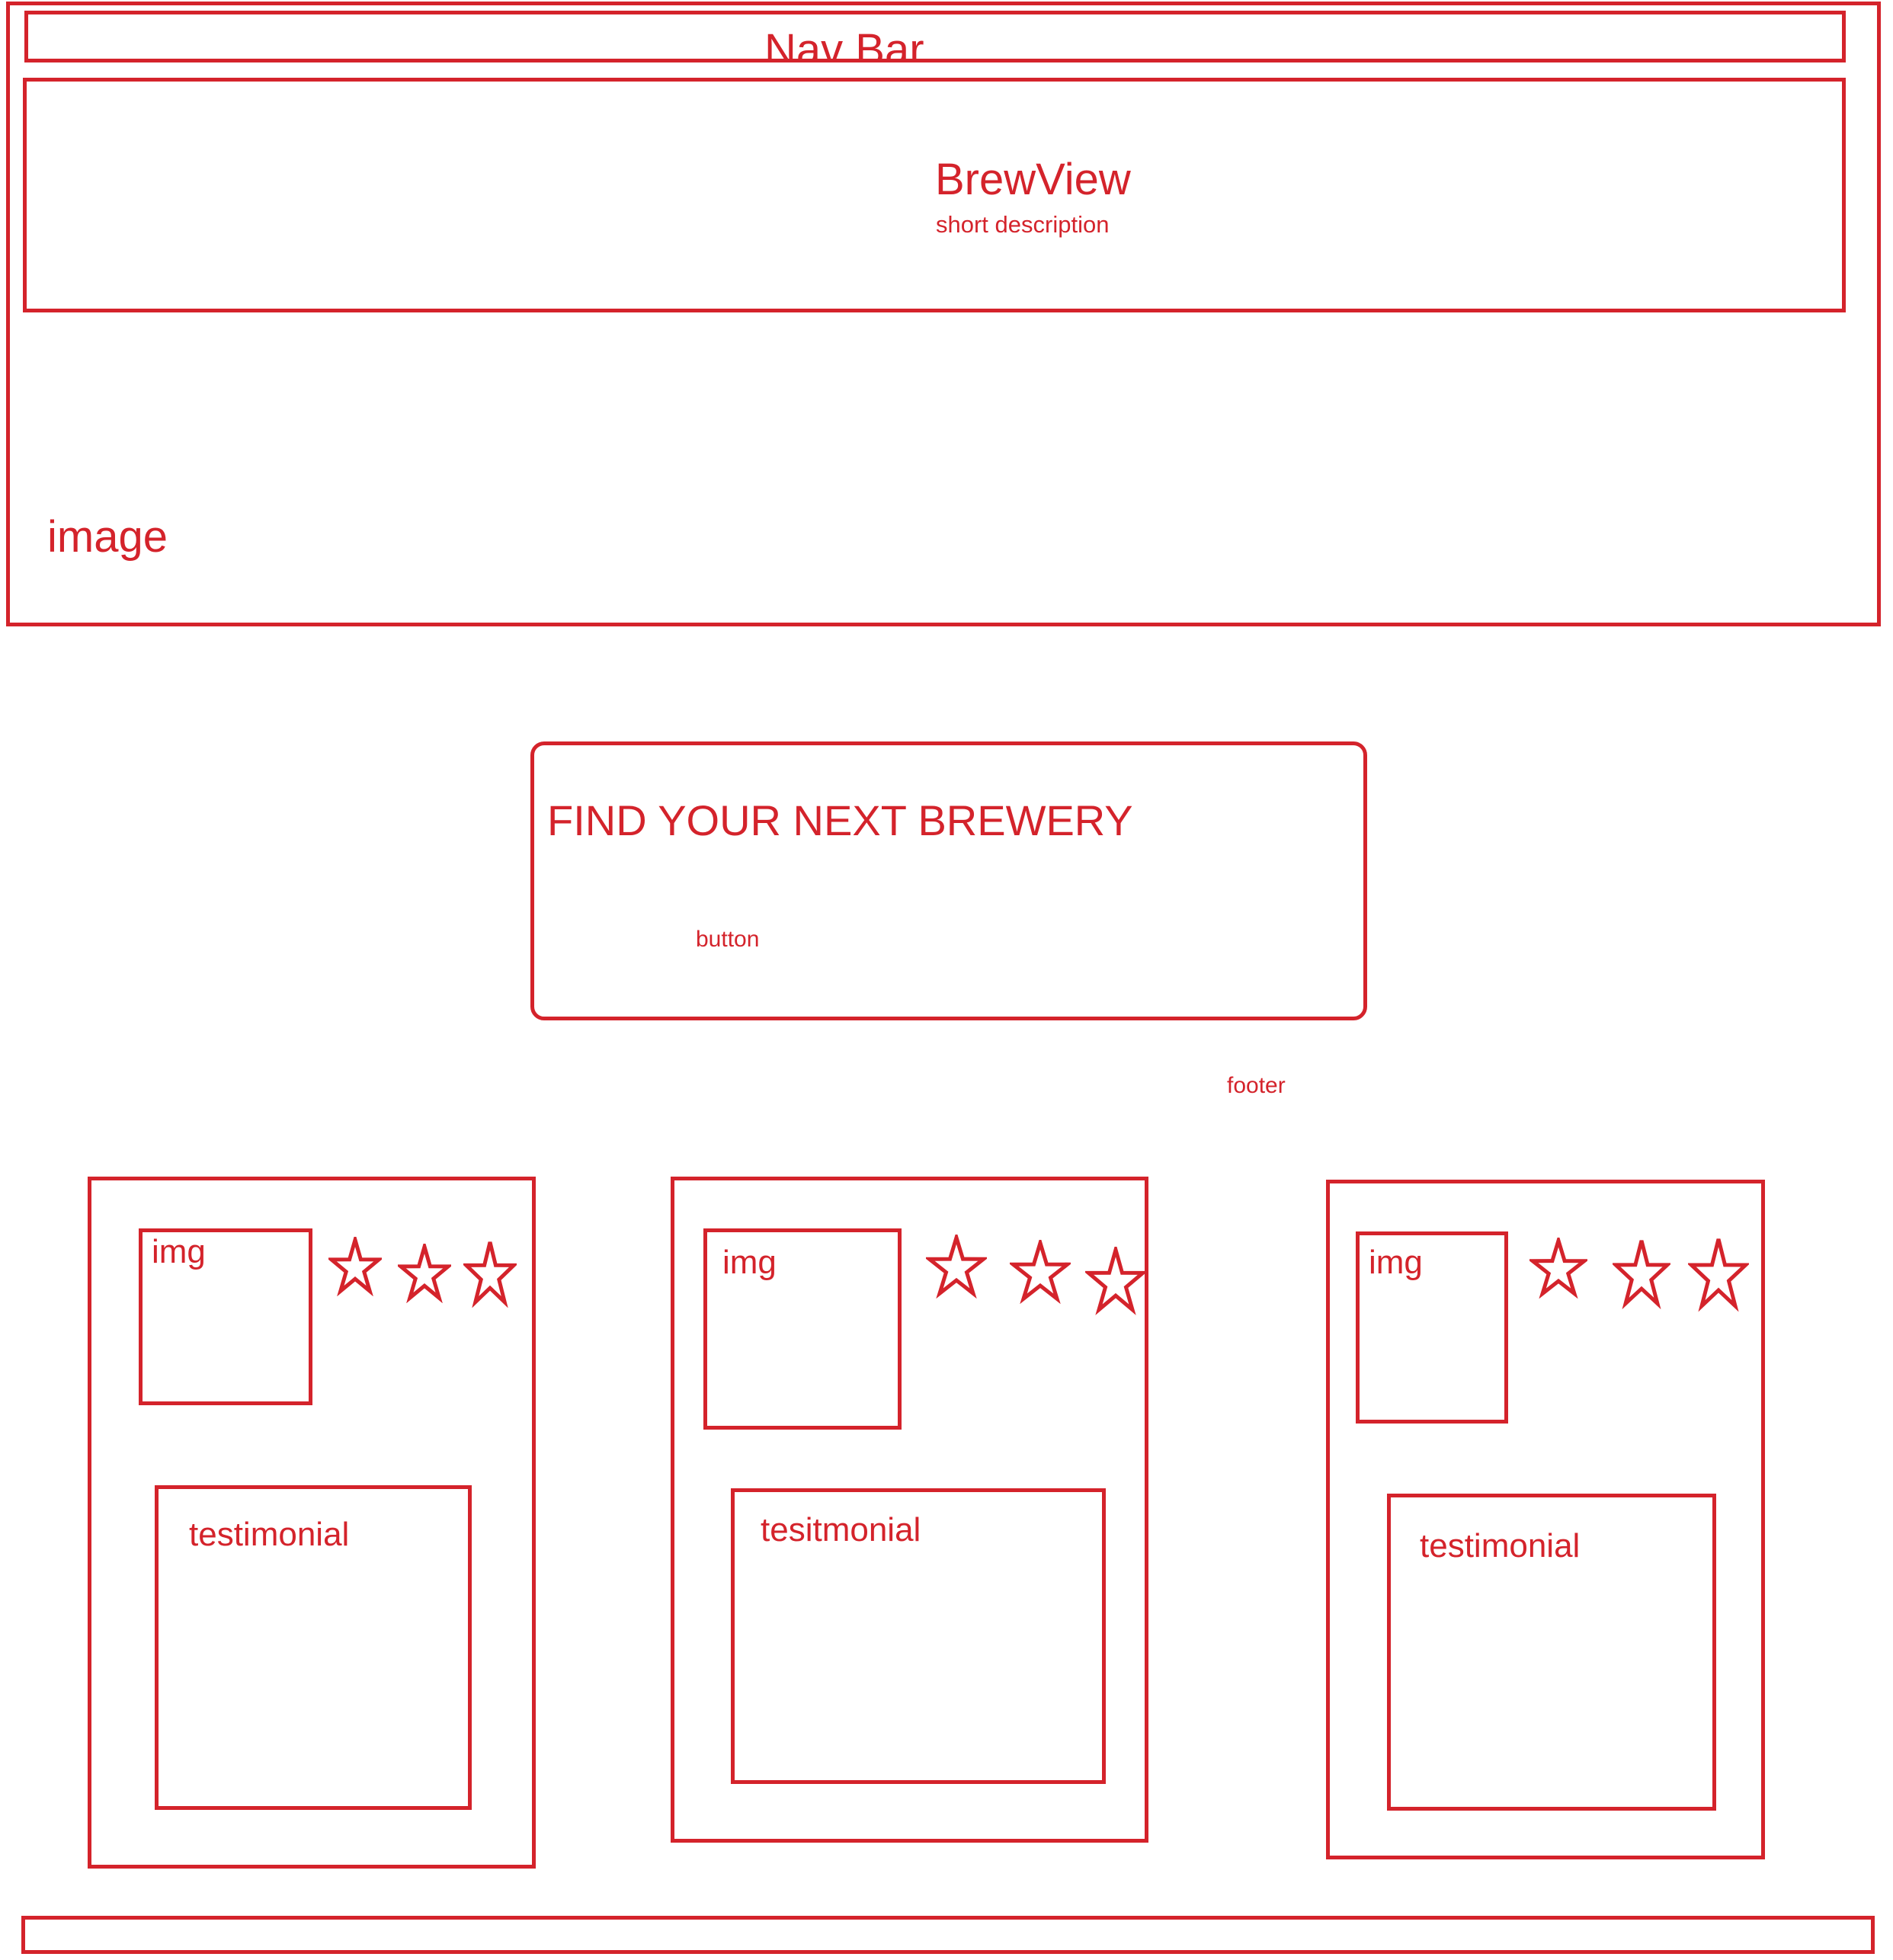  What do you see at coordinates (844, 43) in the screenshot?
I see `nav-bar-label: Nav Bar` at bounding box center [844, 43].